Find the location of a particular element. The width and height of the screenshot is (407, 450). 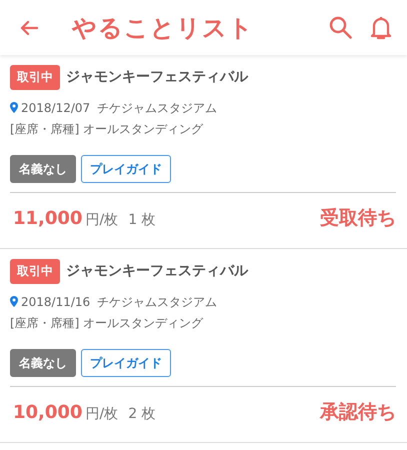

back-arrow-icon is located at coordinates (29, 28).